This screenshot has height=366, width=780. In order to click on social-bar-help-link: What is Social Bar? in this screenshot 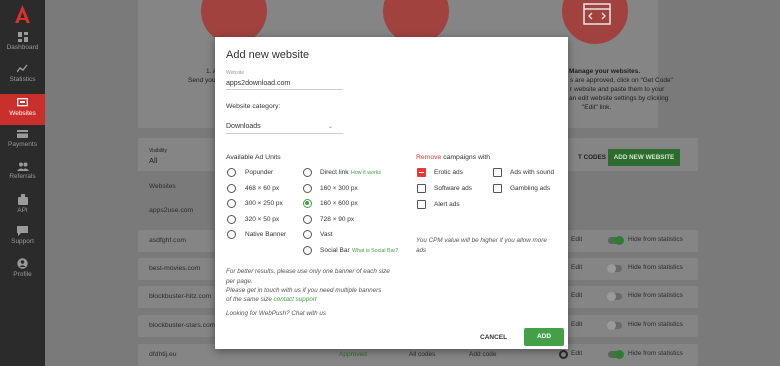, I will do `click(375, 251)`.